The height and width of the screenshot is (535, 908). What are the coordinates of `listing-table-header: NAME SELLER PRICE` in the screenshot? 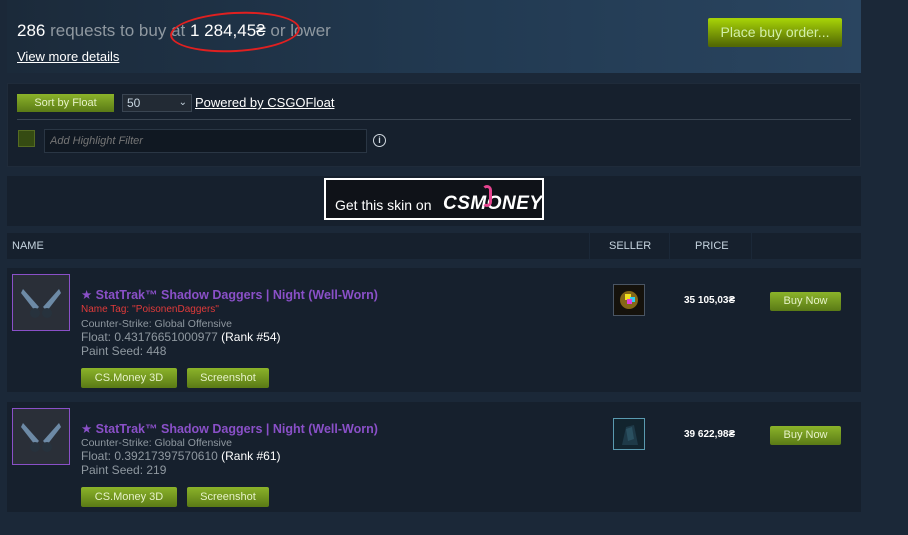 It's located at (434, 246).